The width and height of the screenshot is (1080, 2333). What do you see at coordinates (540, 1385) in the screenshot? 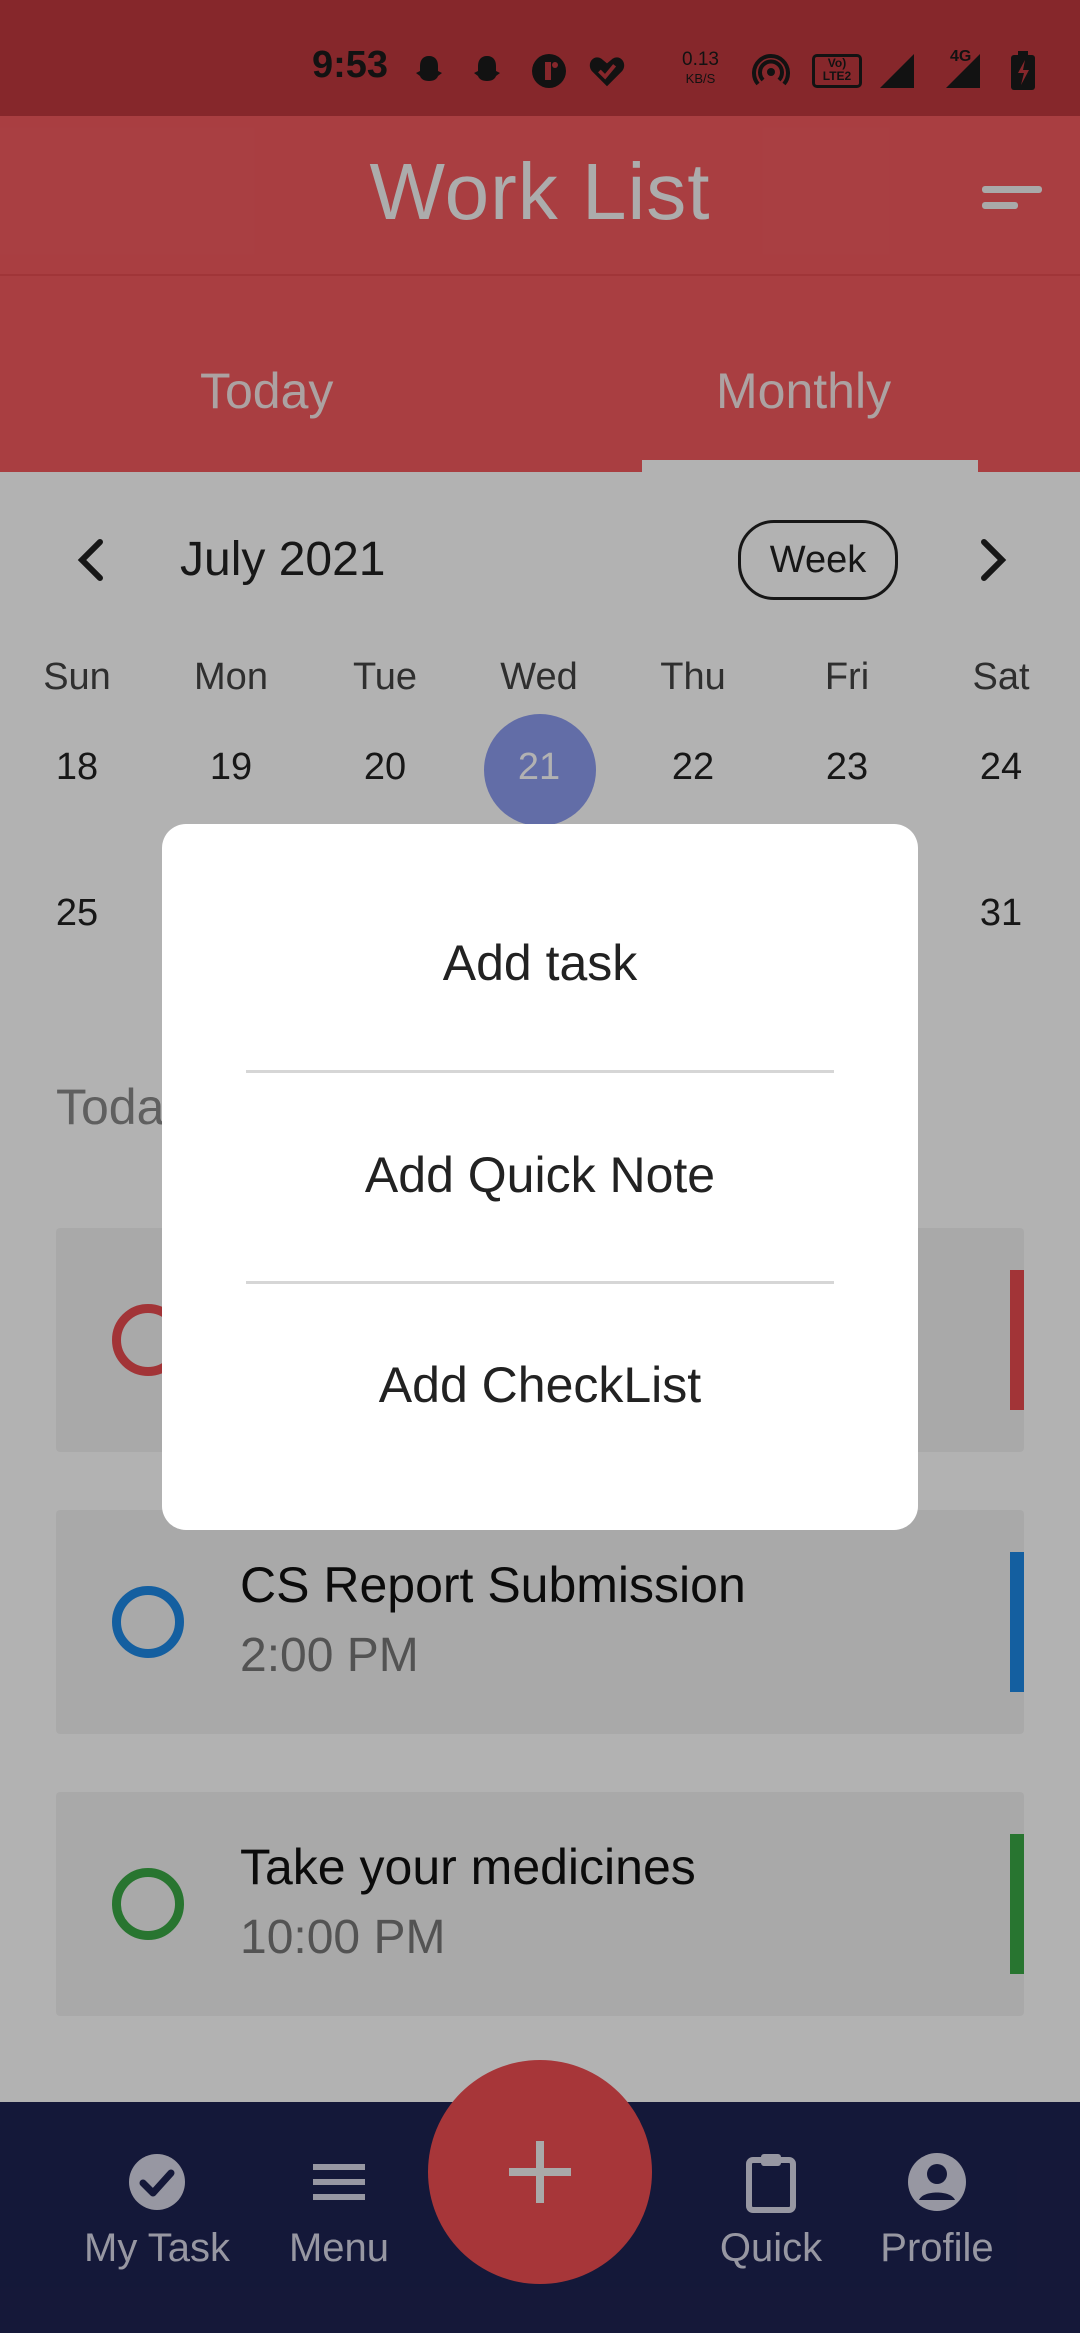
I see `add-checklist-option: Add CheckList` at bounding box center [540, 1385].